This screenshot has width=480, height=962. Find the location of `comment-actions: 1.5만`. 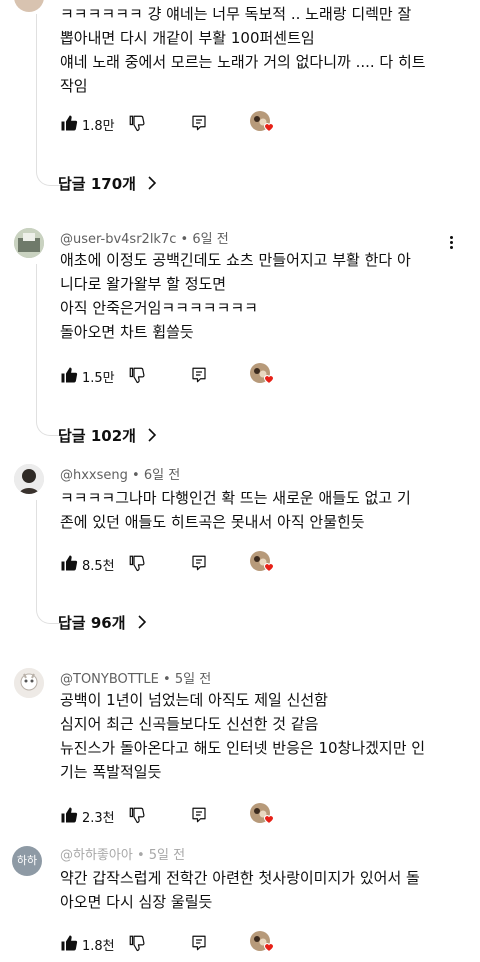

comment-actions: 1.5만 is located at coordinates (180, 376).